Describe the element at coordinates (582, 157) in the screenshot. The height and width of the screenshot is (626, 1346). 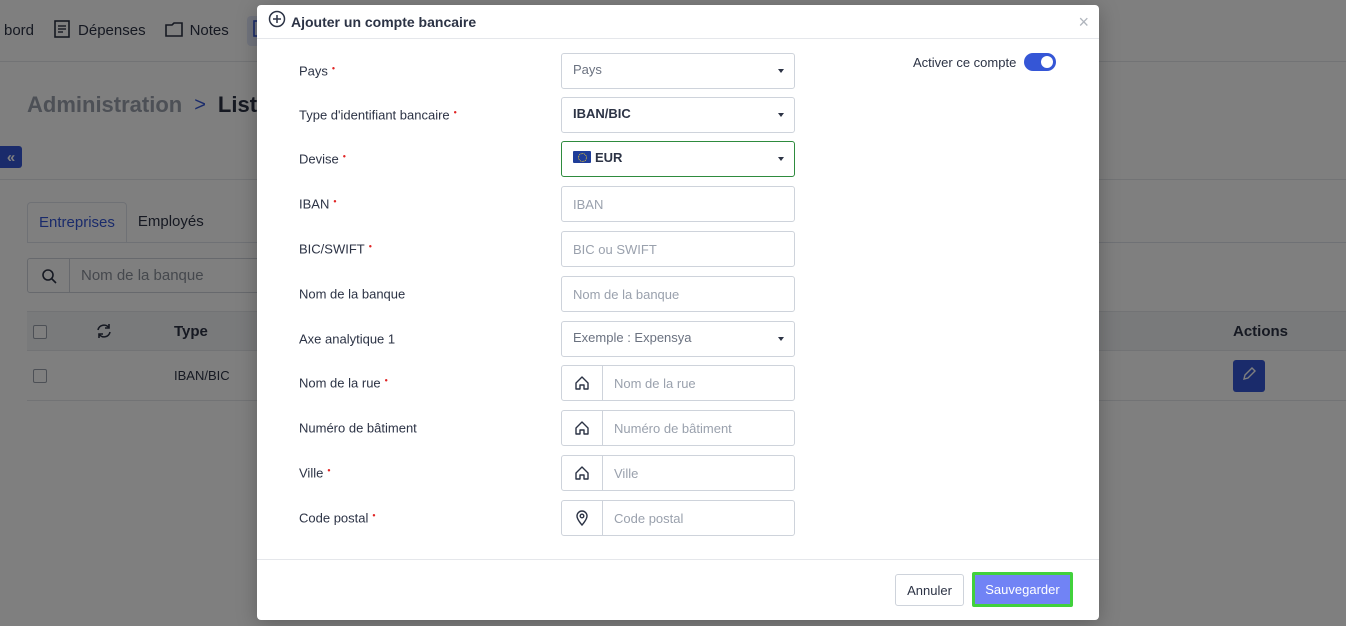
I see `eu-flag-icon` at that location.